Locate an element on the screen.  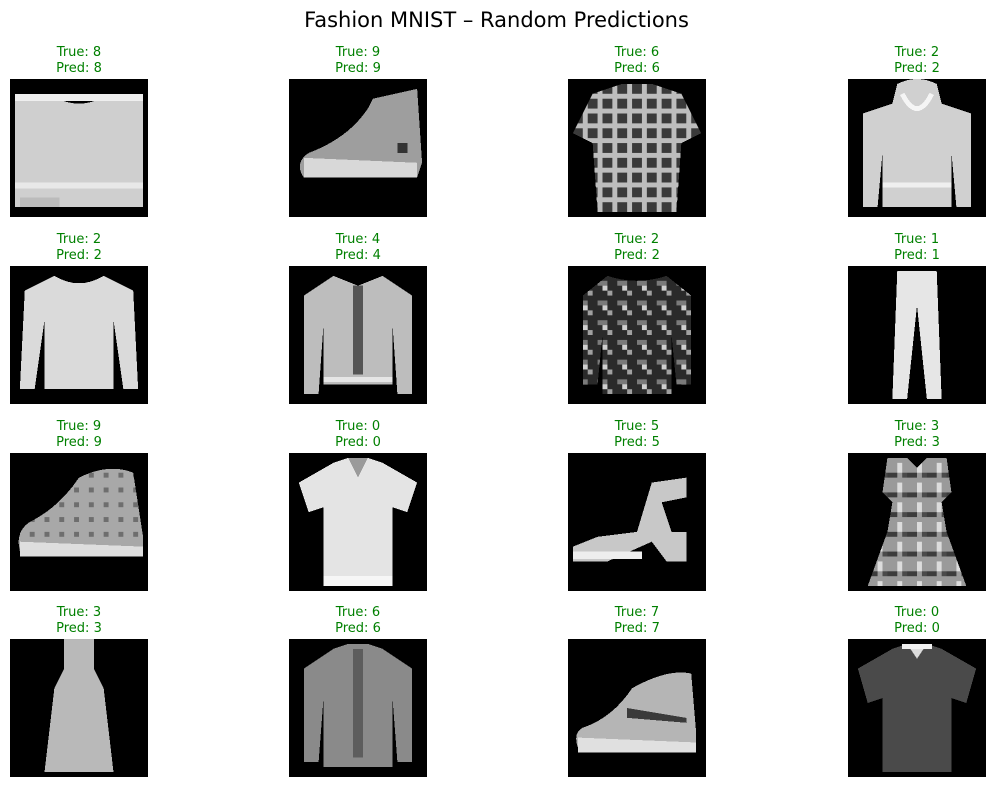
prediction-panel: True: 4 Pred: 4 is located at coordinates (358, 318).